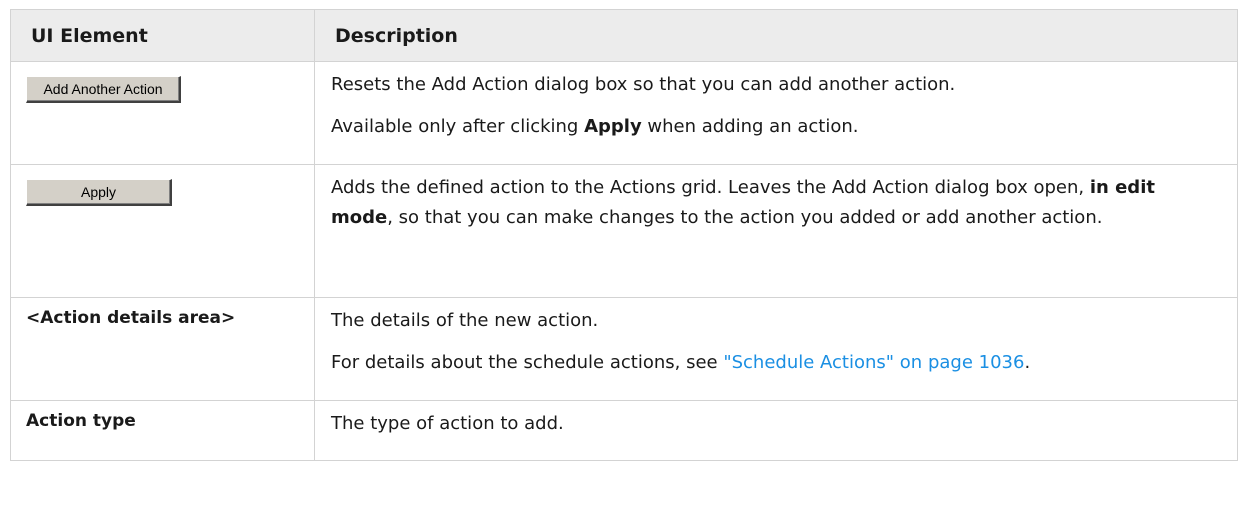 The width and height of the screenshot is (1248, 521). Describe the element at coordinates (99, 192) in the screenshot. I see `apply-button: Apply` at that location.